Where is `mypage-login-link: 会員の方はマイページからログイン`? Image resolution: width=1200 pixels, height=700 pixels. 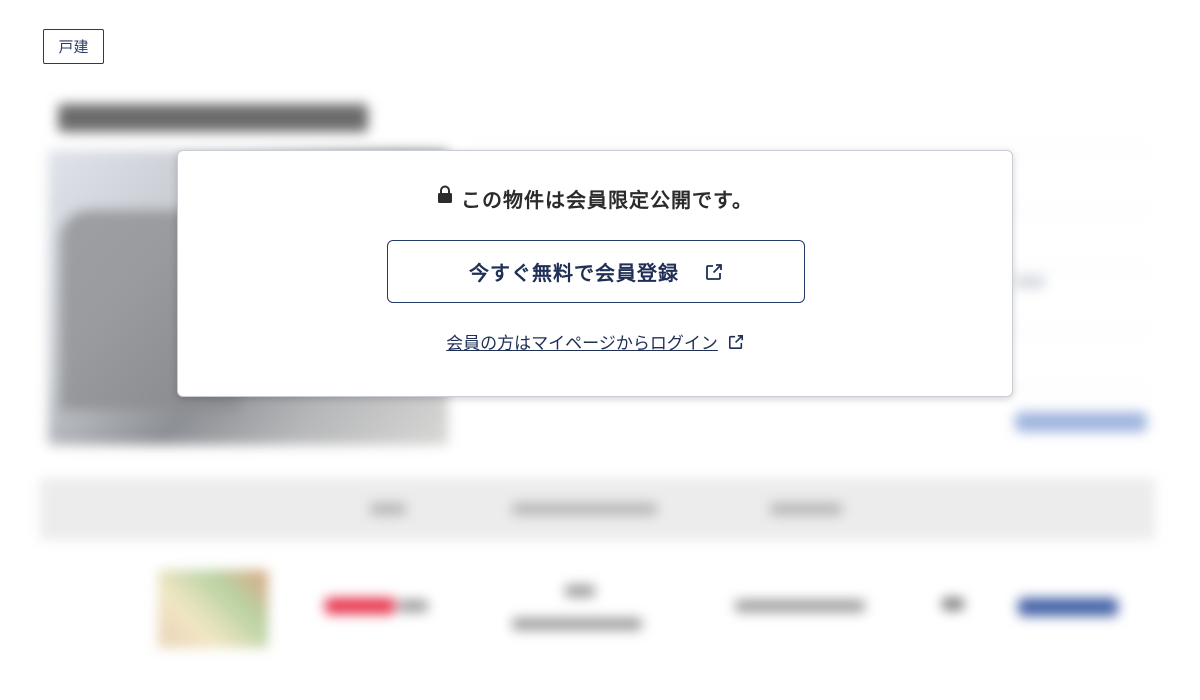 mypage-login-link: 会員の方はマイページからログイン is located at coordinates (595, 341).